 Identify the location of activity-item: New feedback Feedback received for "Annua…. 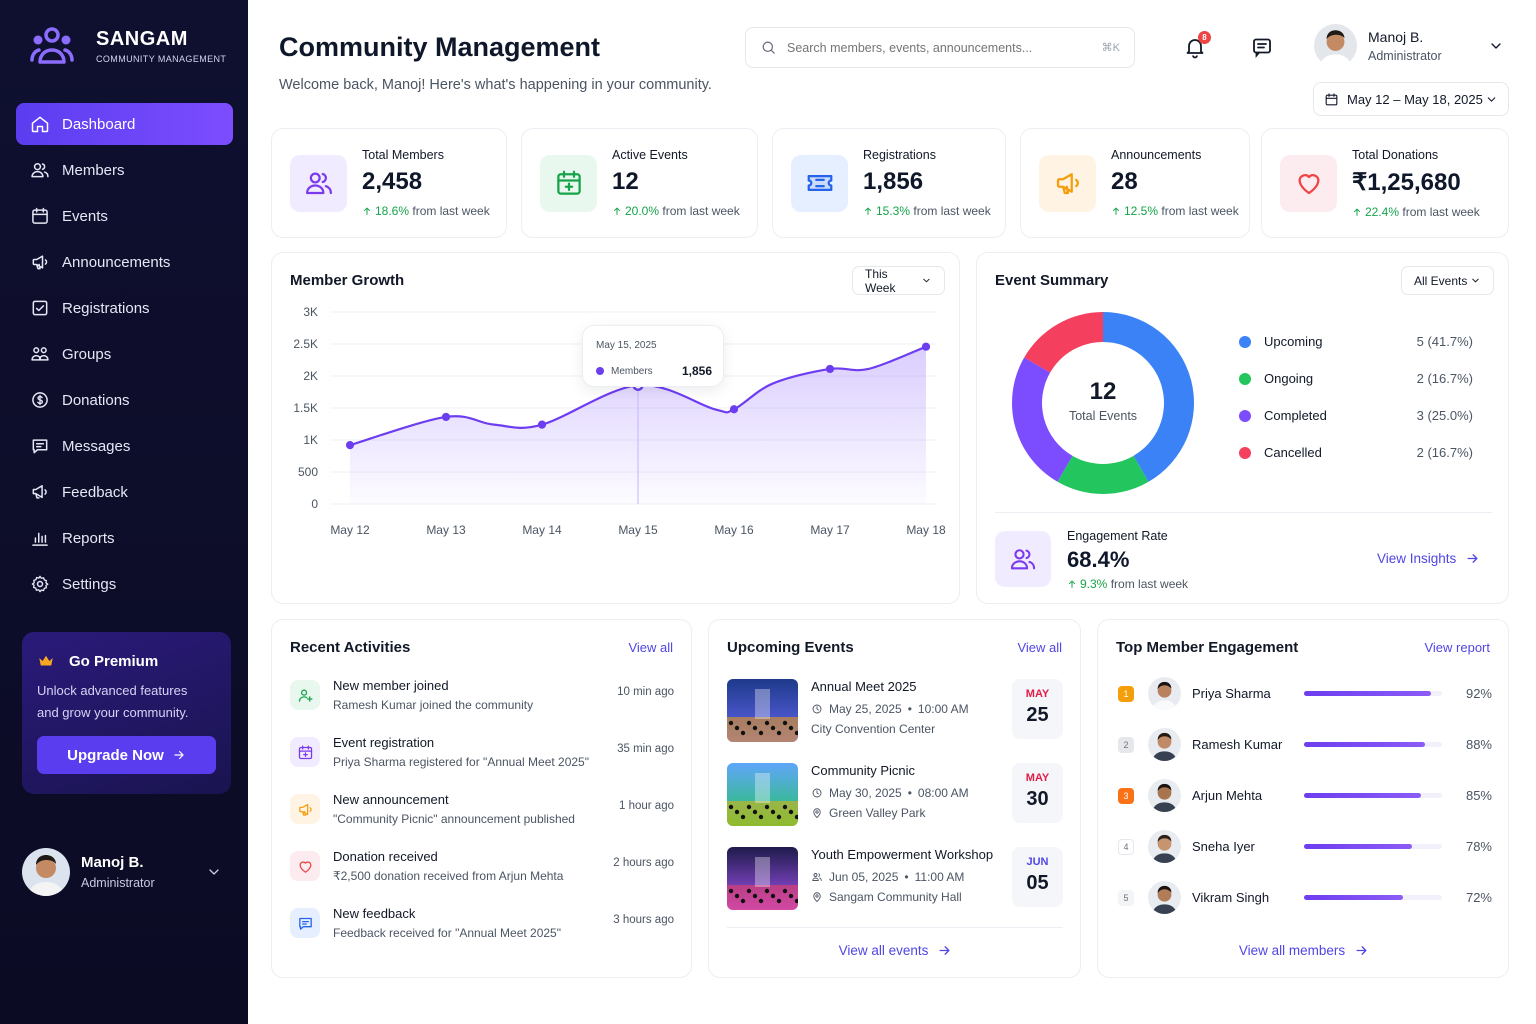
(482, 934).